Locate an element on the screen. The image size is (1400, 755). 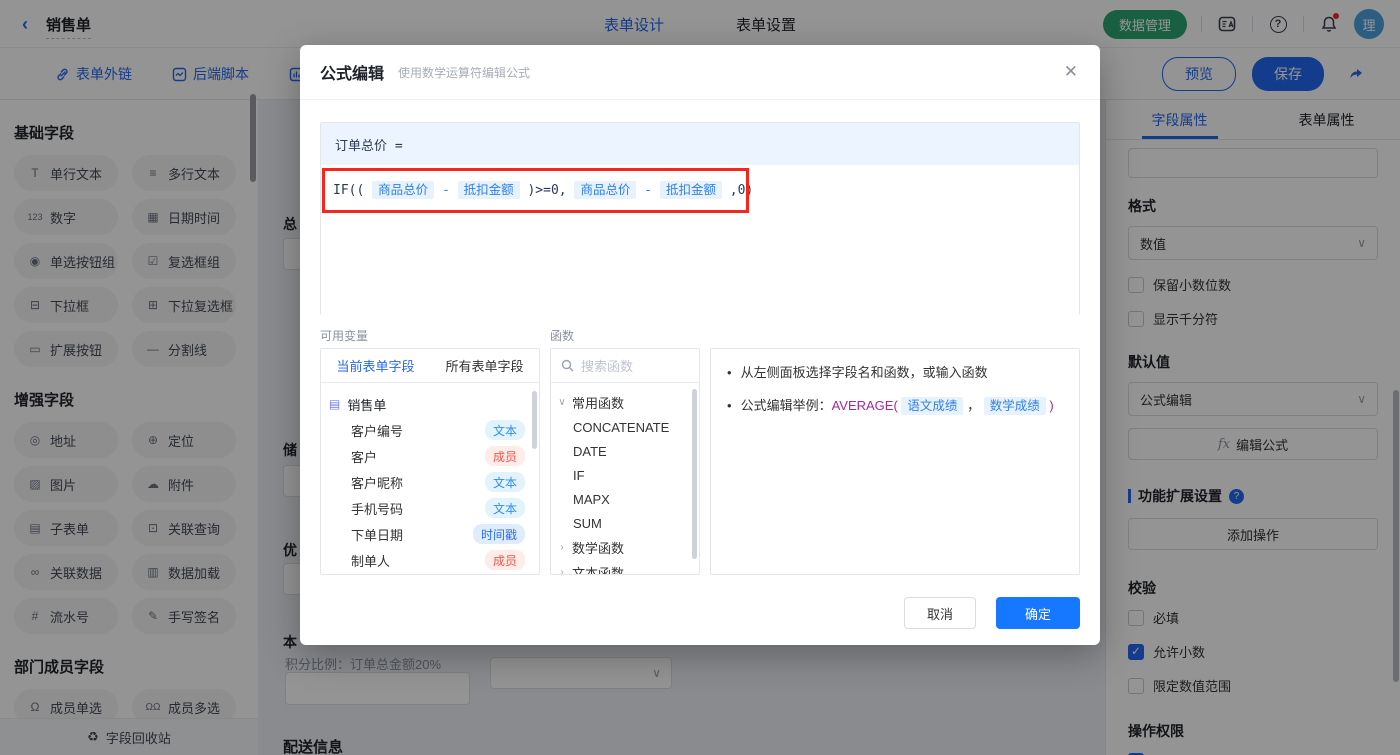
close-icon: ✕ is located at coordinates (1071, 71).